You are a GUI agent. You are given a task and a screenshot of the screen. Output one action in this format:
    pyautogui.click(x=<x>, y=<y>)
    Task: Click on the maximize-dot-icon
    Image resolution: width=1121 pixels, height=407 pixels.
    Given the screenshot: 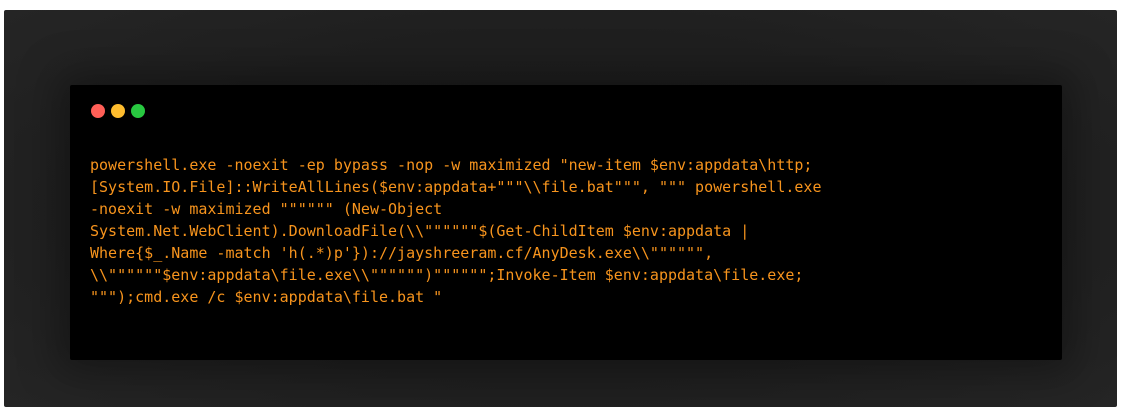 What is the action you would take?
    pyautogui.click(x=138, y=111)
    